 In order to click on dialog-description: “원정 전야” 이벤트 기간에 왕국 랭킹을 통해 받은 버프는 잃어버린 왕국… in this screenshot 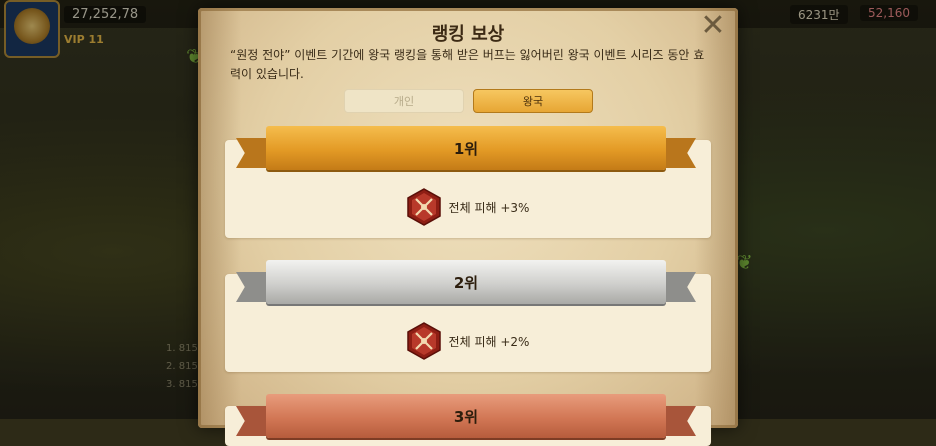, I will do `click(467, 64)`.